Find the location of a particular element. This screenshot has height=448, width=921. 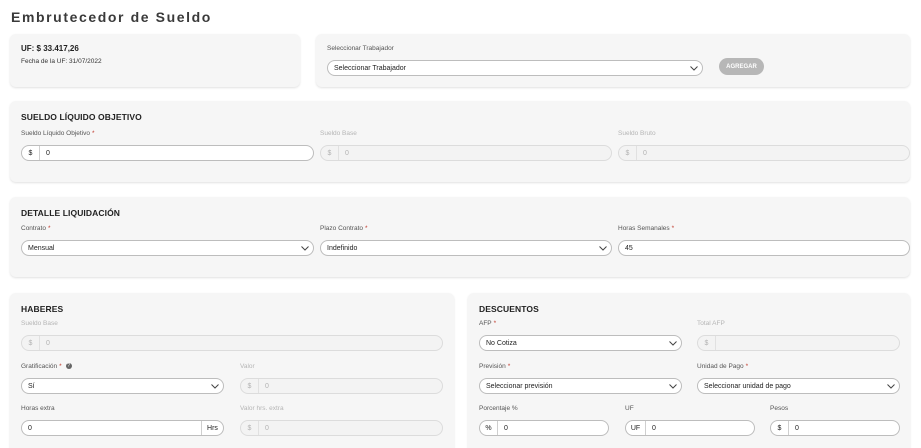

horas-extra-input: 0 Hrs is located at coordinates (122, 428).